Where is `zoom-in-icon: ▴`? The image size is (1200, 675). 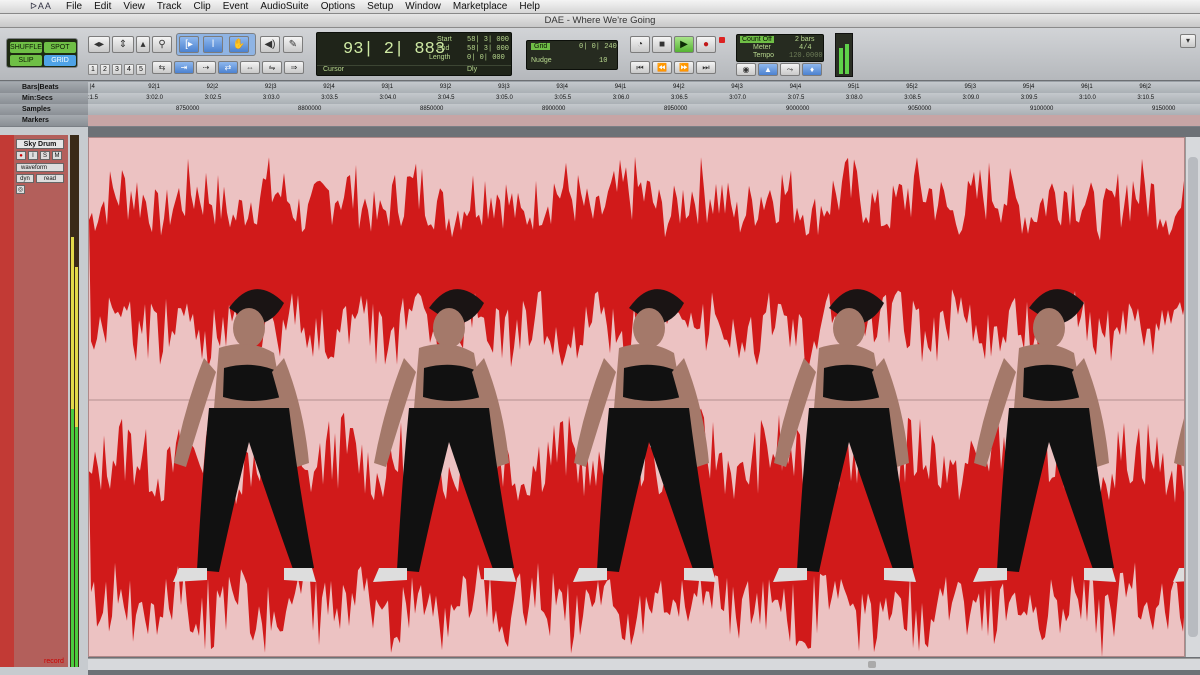
zoom-in-icon: ▴ is located at coordinates (143, 44).